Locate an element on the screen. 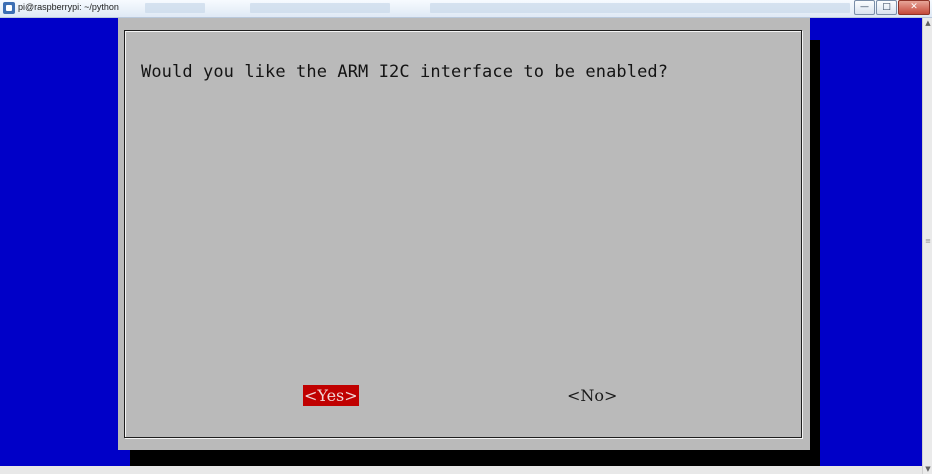 The width and height of the screenshot is (932, 474). window-title: pi@raspberrypi: ~/python is located at coordinates (68, 7).